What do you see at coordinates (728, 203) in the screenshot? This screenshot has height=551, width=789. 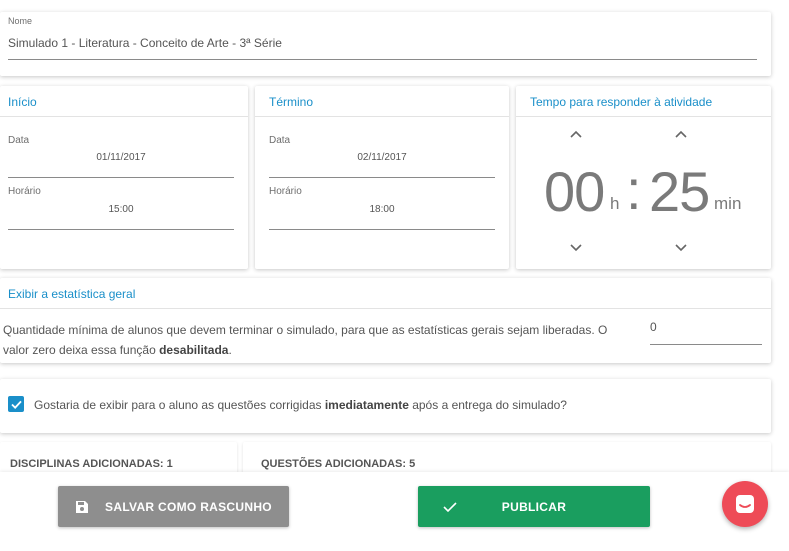 I see `minutes-unit: min` at bounding box center [728, 203].